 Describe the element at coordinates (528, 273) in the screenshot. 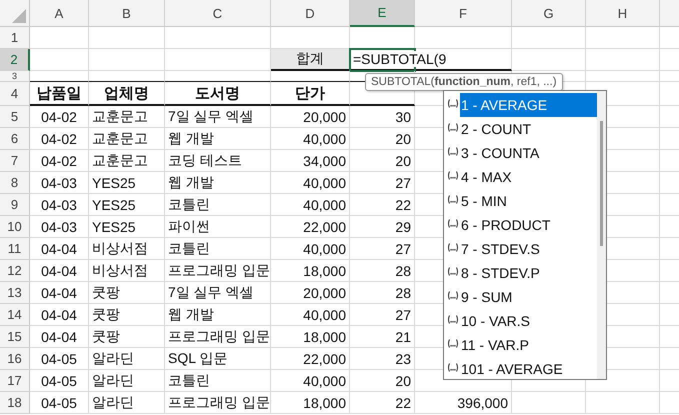

I see `autocomplete-item: 8 - STDEV.P` at that location.